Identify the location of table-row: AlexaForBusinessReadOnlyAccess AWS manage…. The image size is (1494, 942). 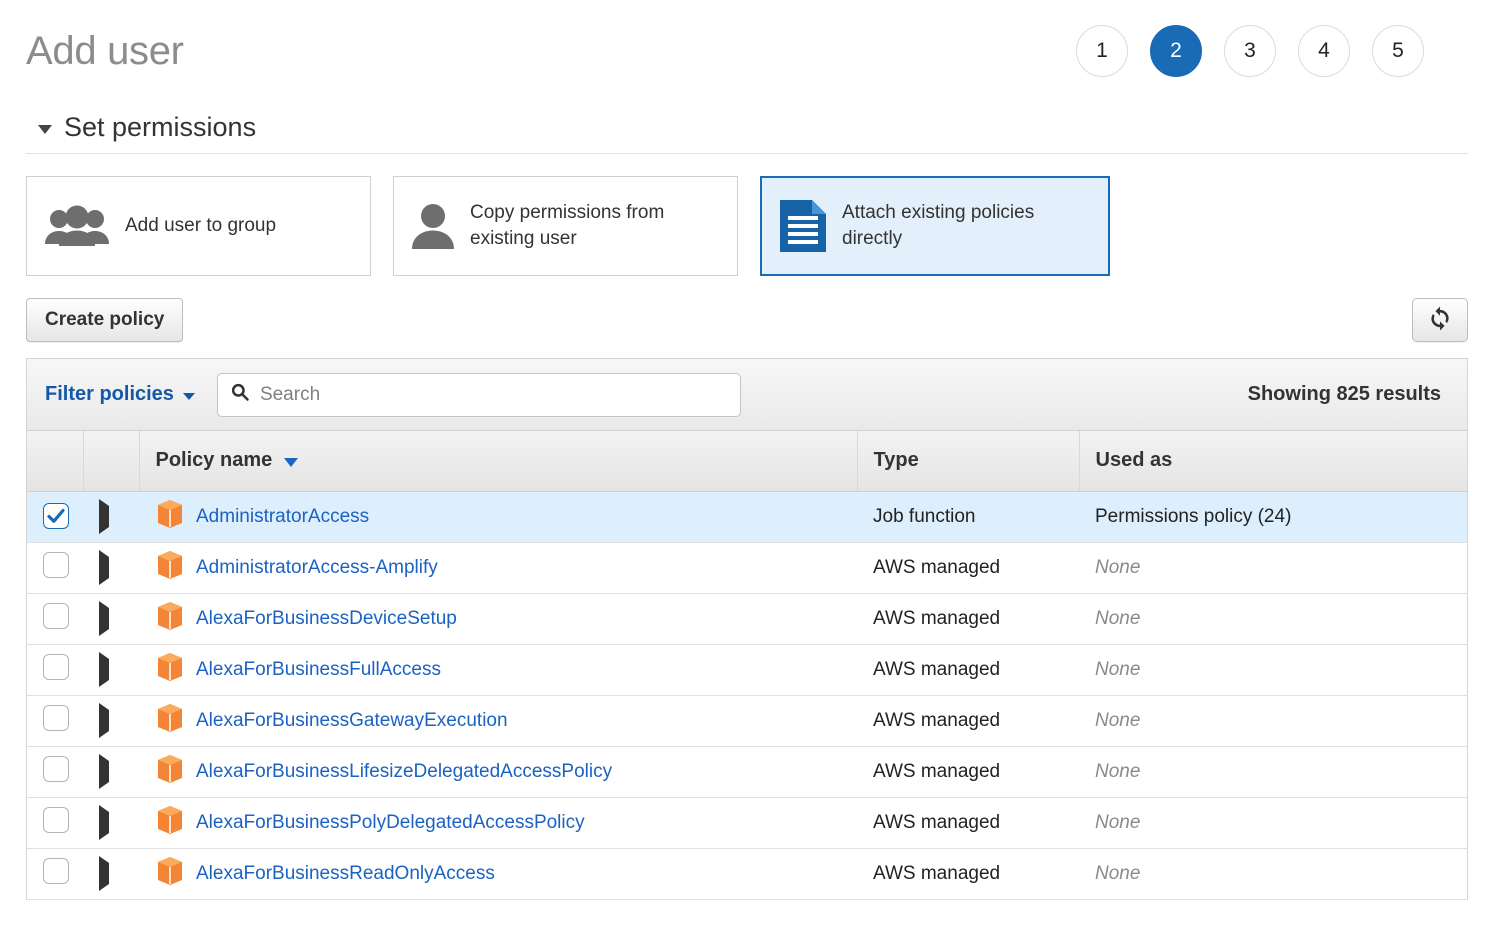
(747, 874).